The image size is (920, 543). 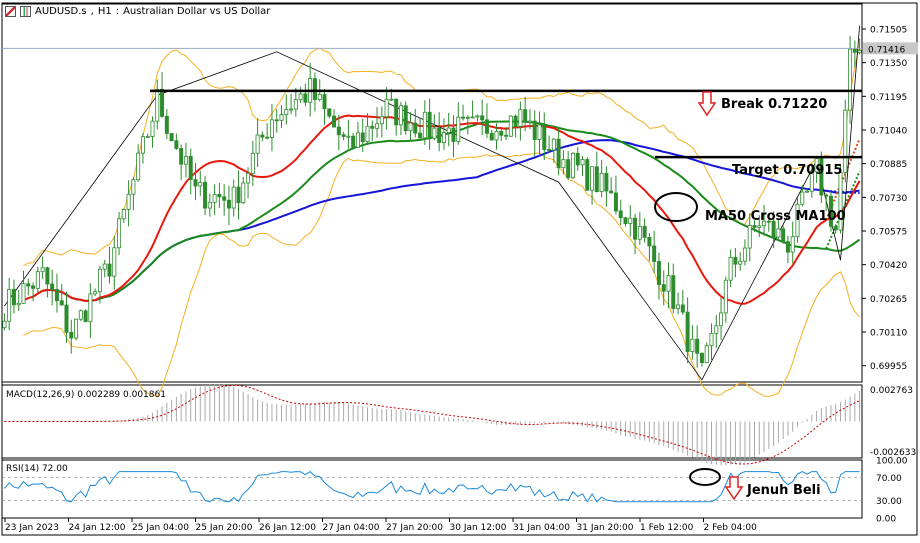 I want to click on price-tick-label: 0.71505, so click(x=888, y=30).